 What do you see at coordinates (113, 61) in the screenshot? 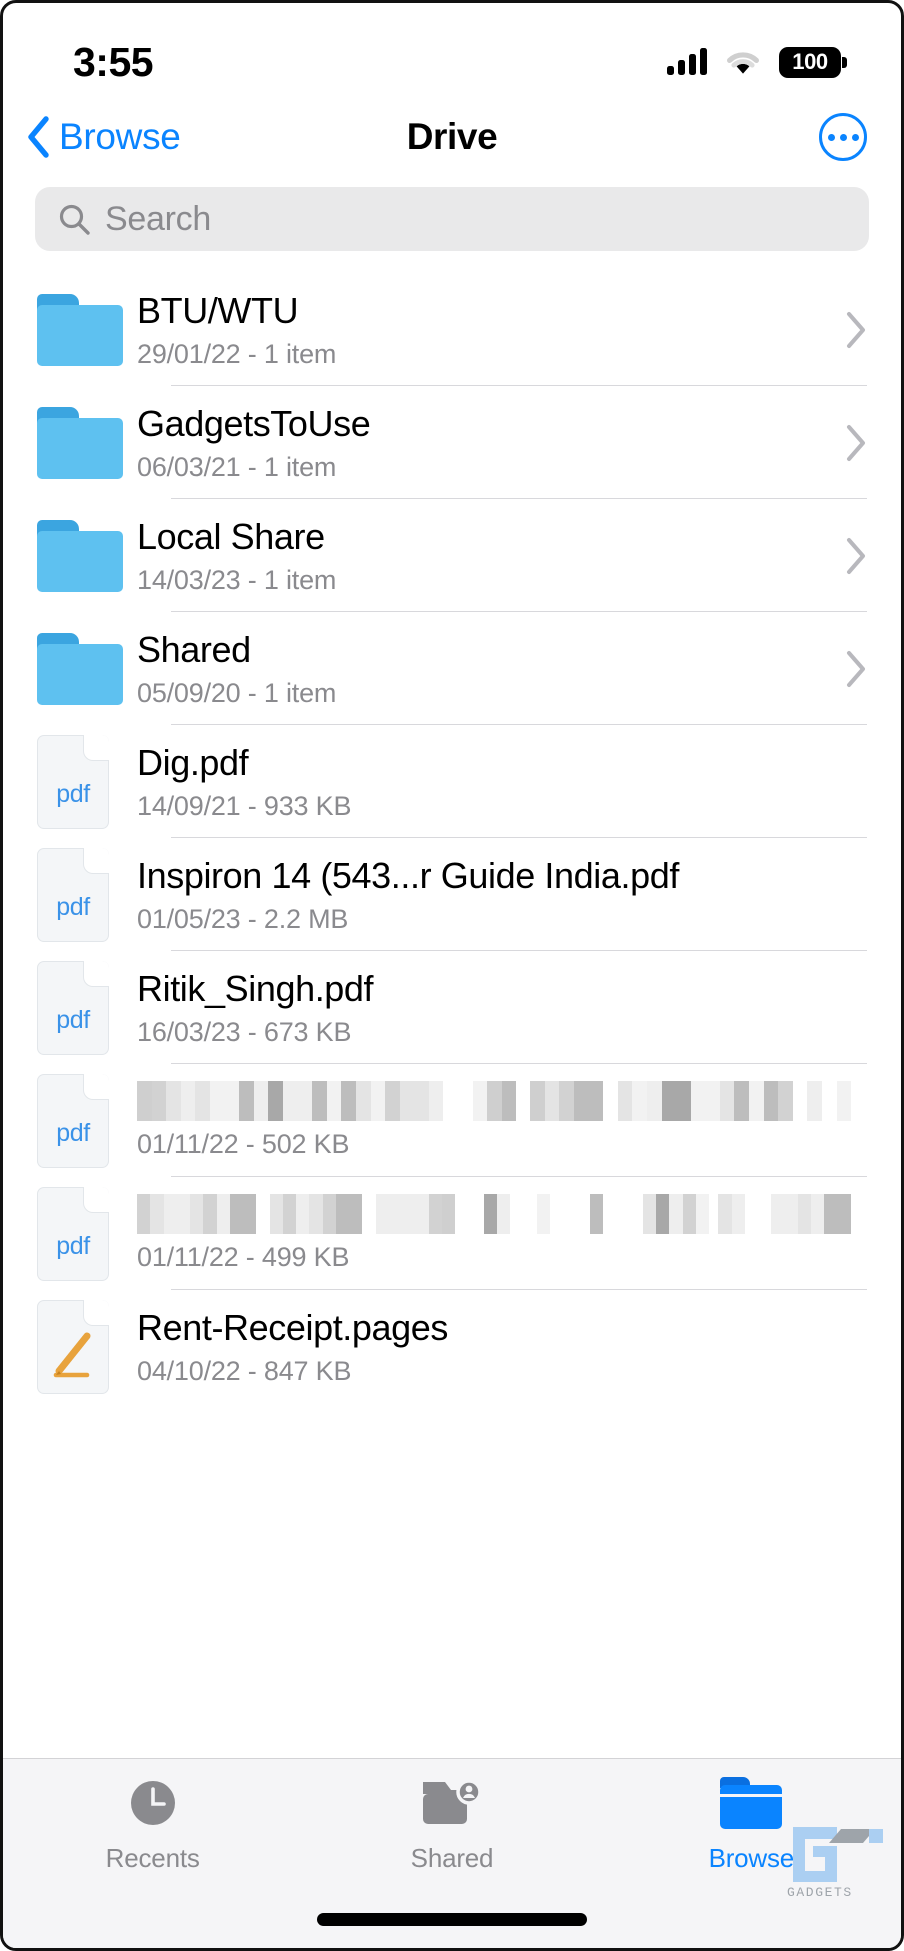
I see `status-bar-clock: 3:55` at bounding box center [113, 61].